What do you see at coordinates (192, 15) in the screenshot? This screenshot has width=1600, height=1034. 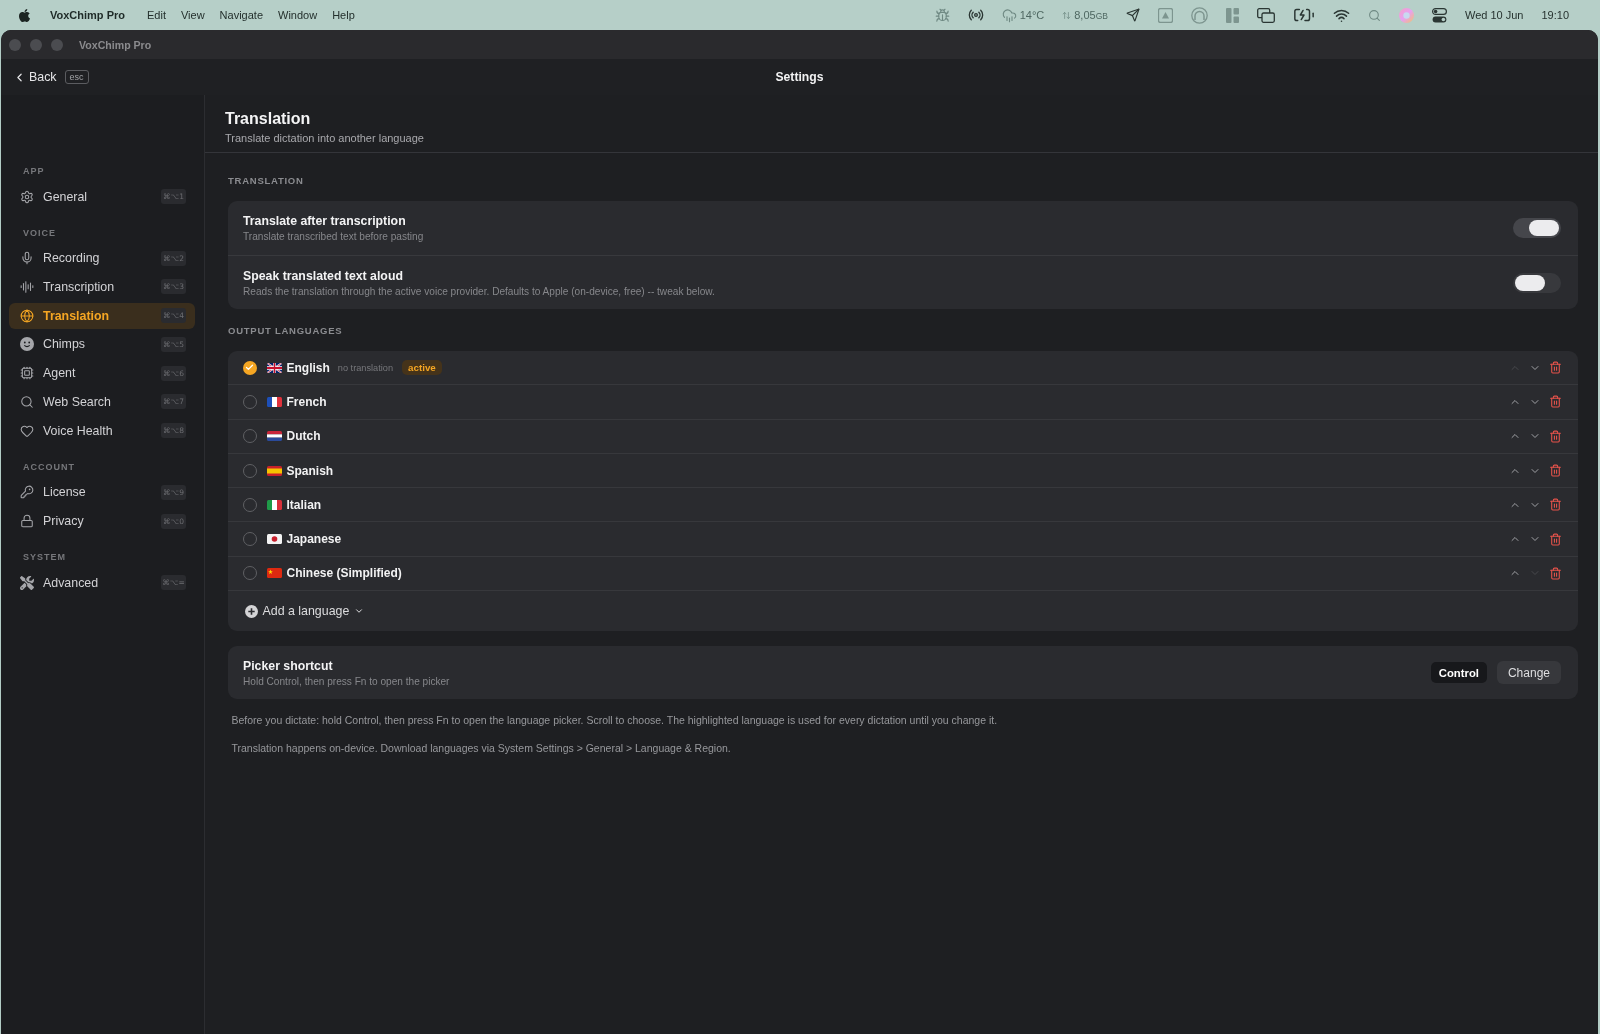 I see `menu-item: View` at bounding box center [192, 15].